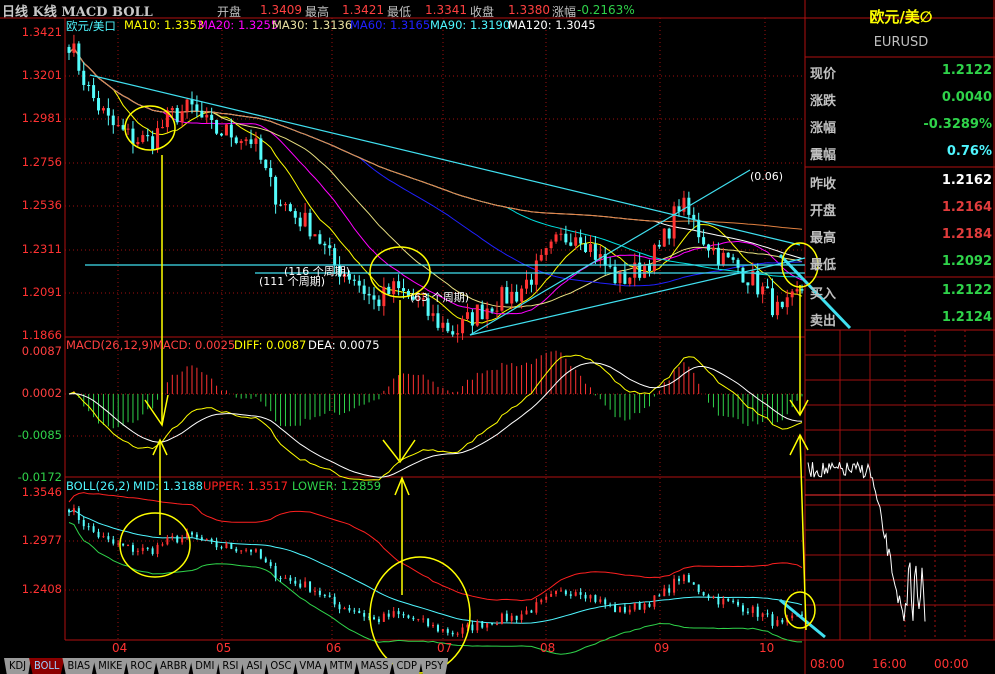 Image resolution: width=995 pixels, height=674 pixels. I want to click on tab-dmi: DMI, so click(205, 666).